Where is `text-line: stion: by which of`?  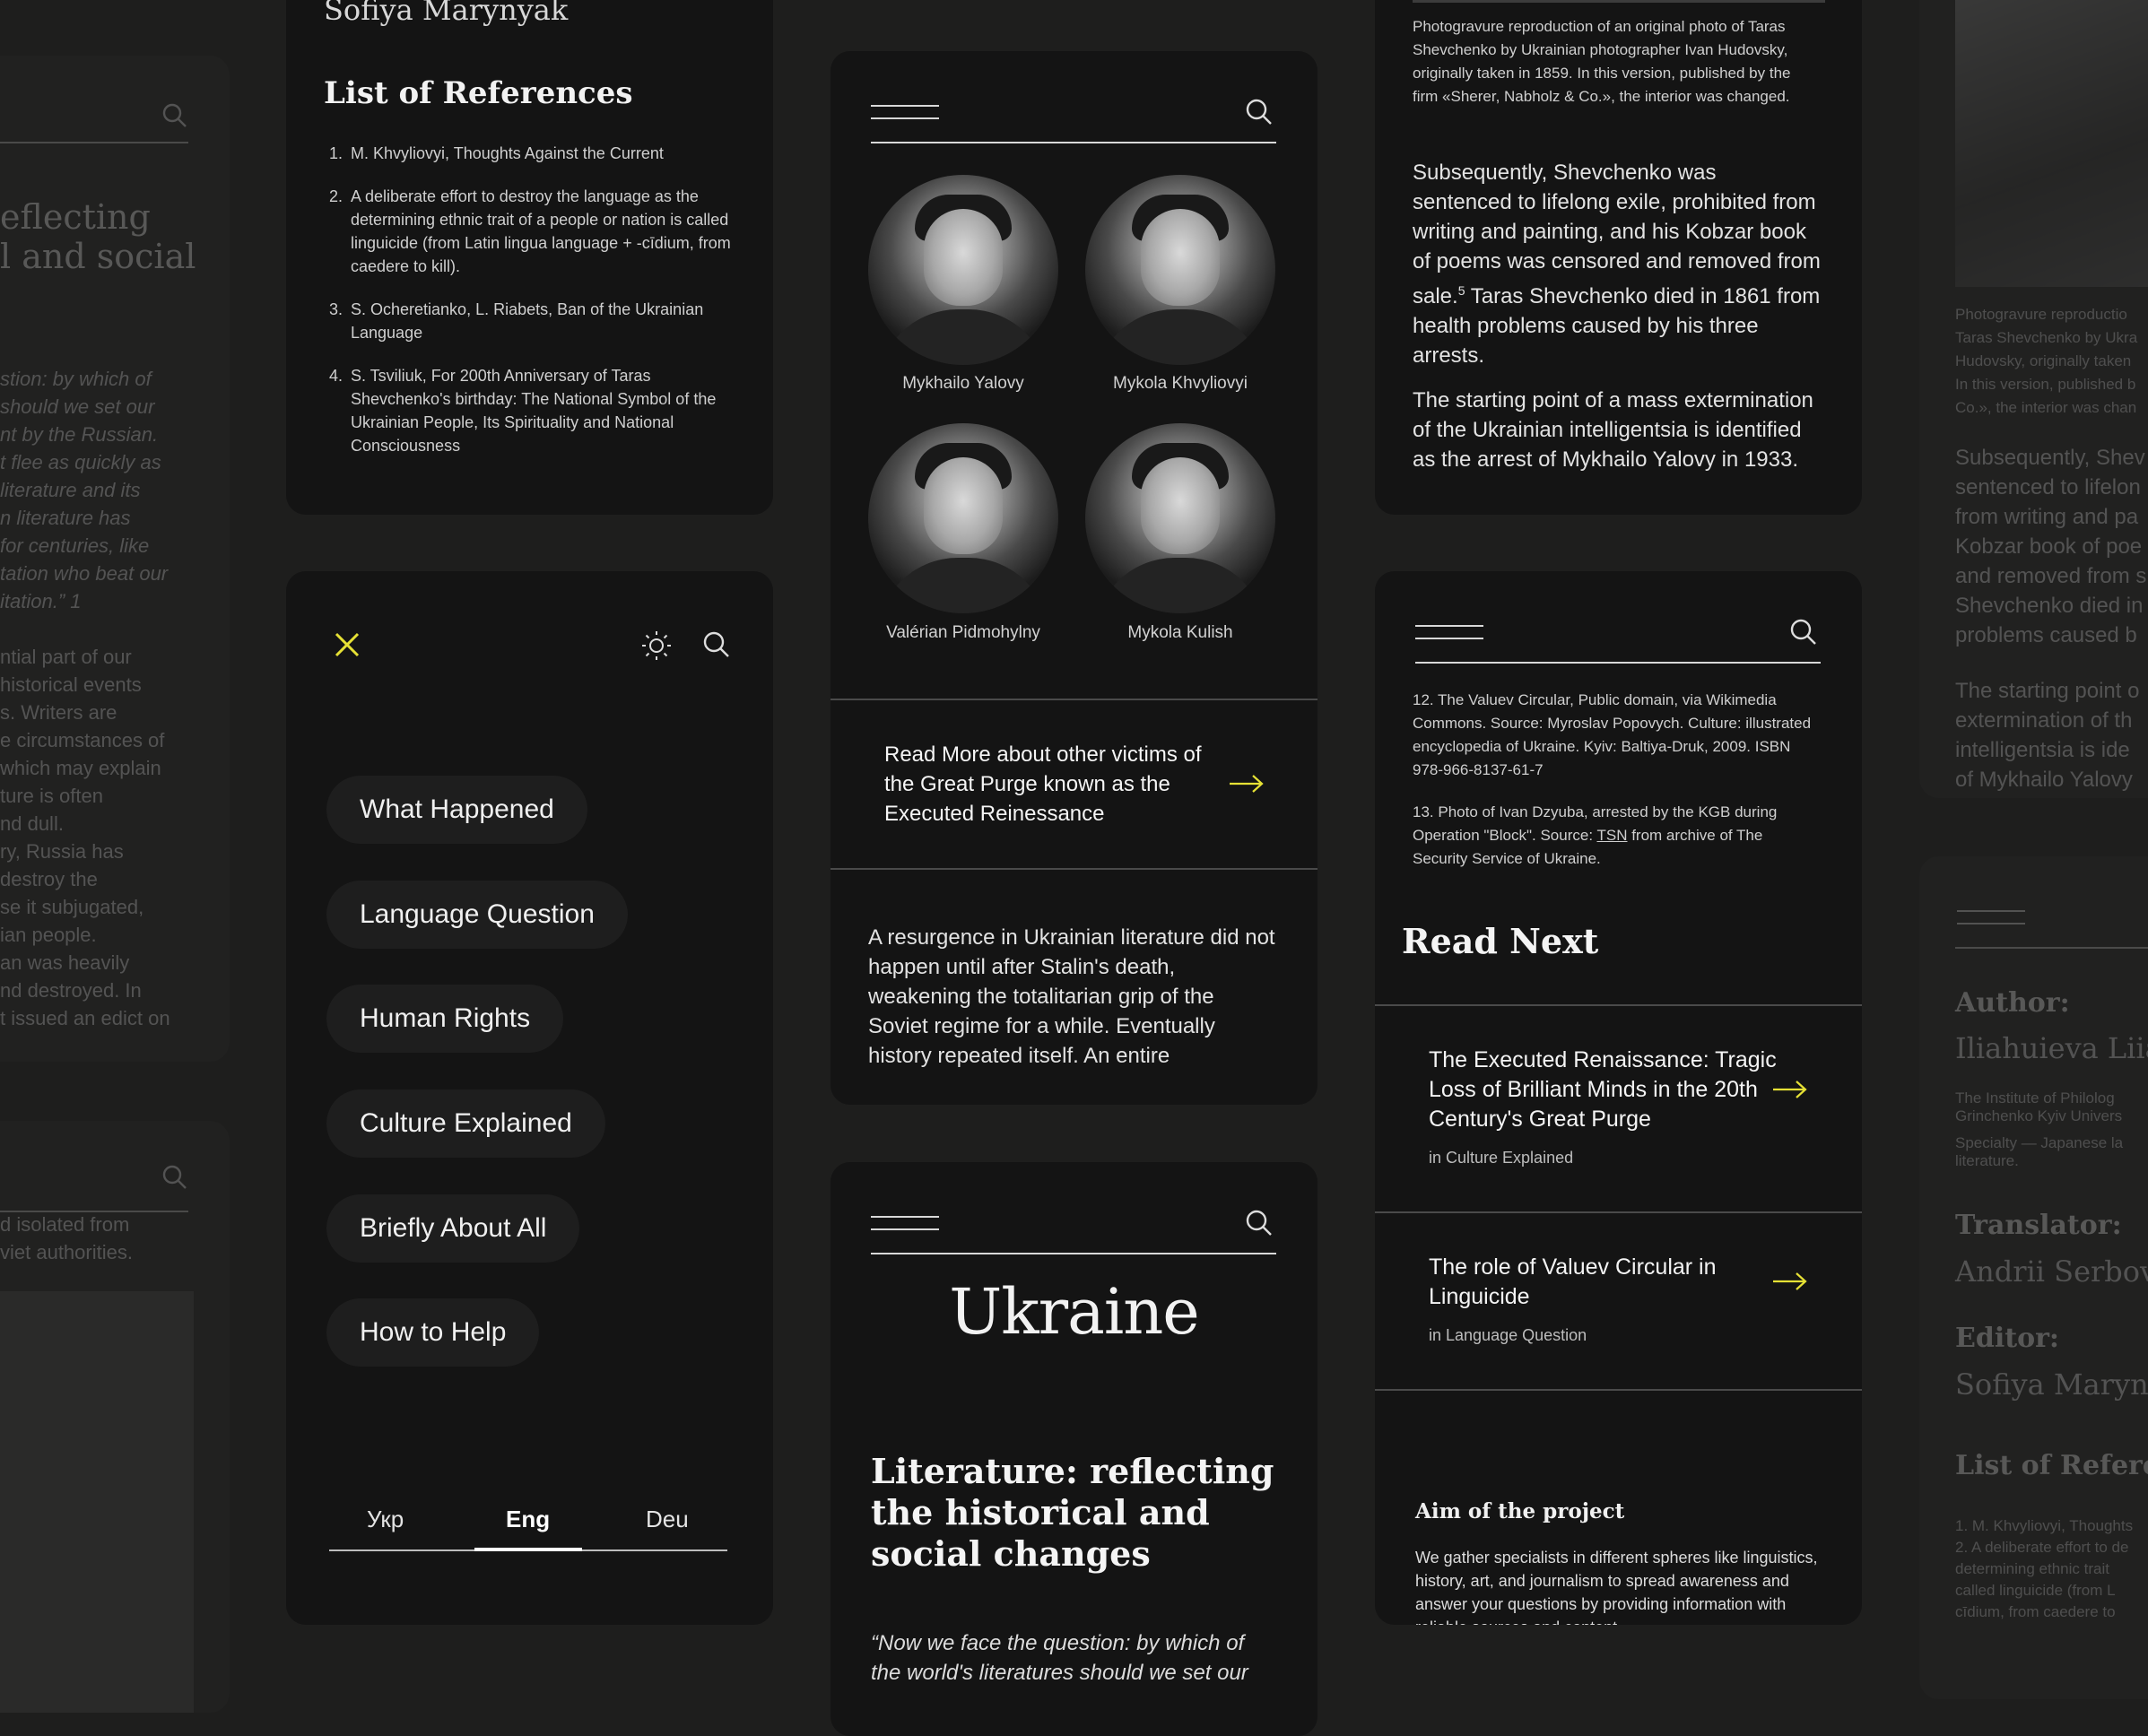
text-line: stion: by which of is located at coordinates (76, 379).